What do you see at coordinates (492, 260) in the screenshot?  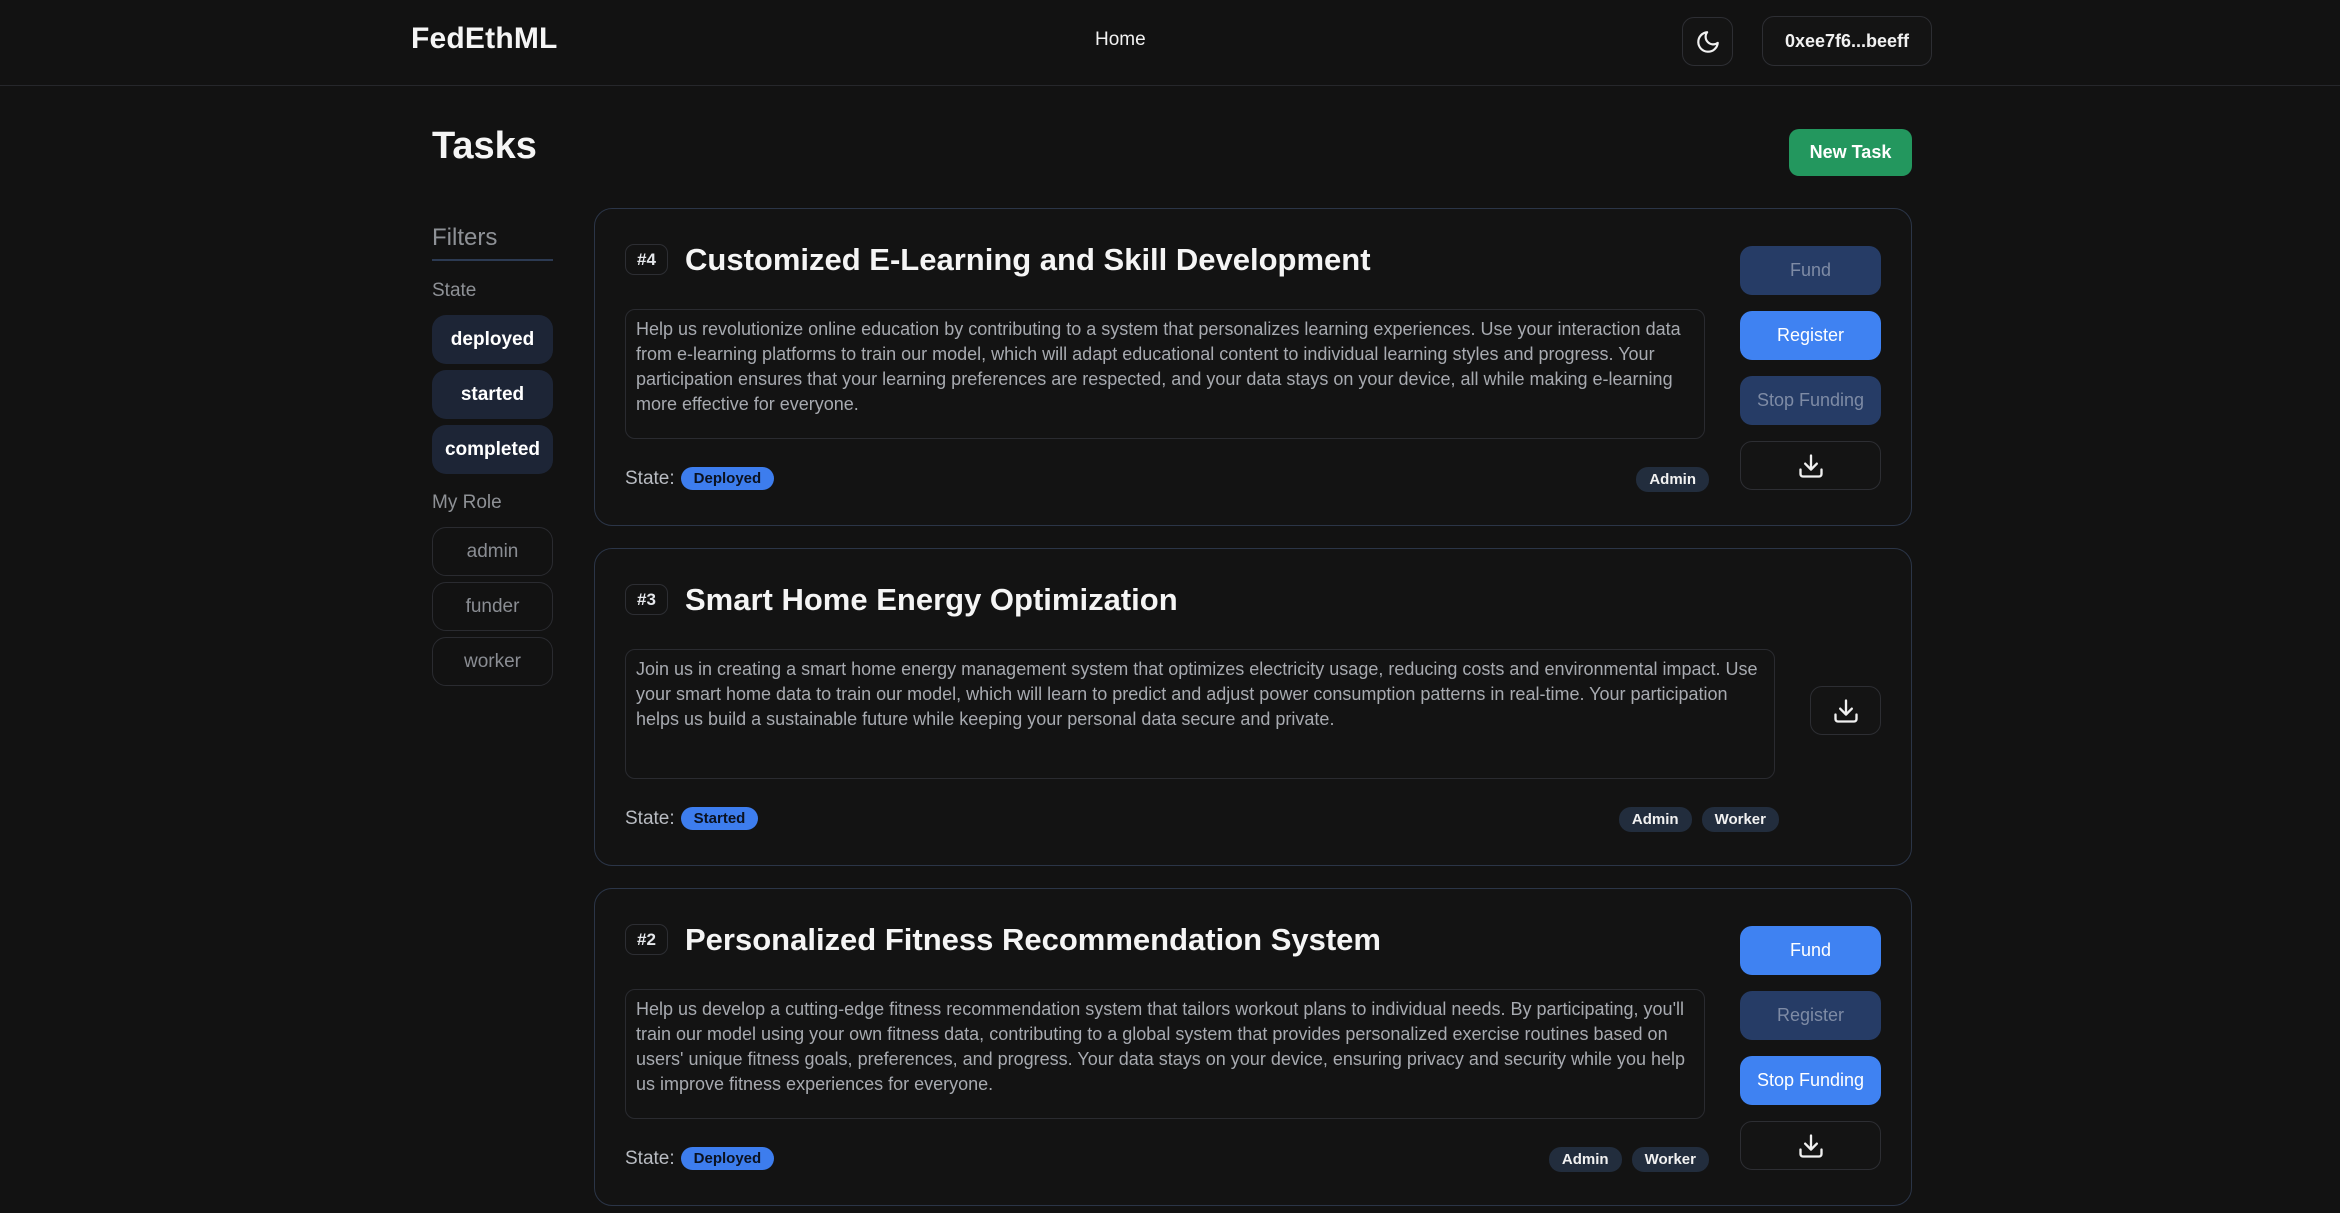 I see `filters-divider` at bounding box center [492, 260].